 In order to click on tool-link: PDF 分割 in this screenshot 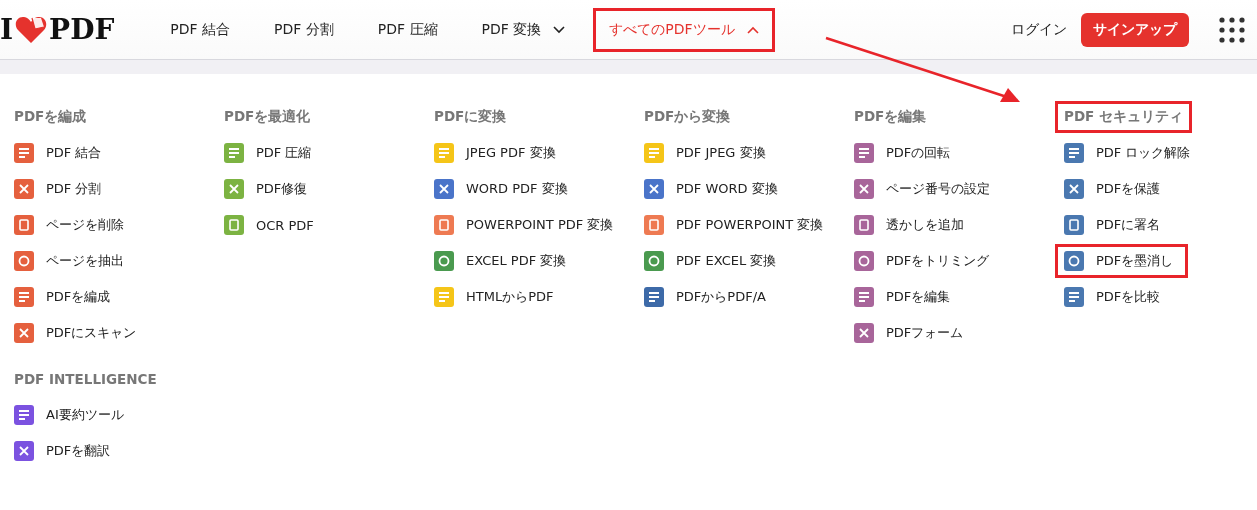, I will do `click(58, 189)`.